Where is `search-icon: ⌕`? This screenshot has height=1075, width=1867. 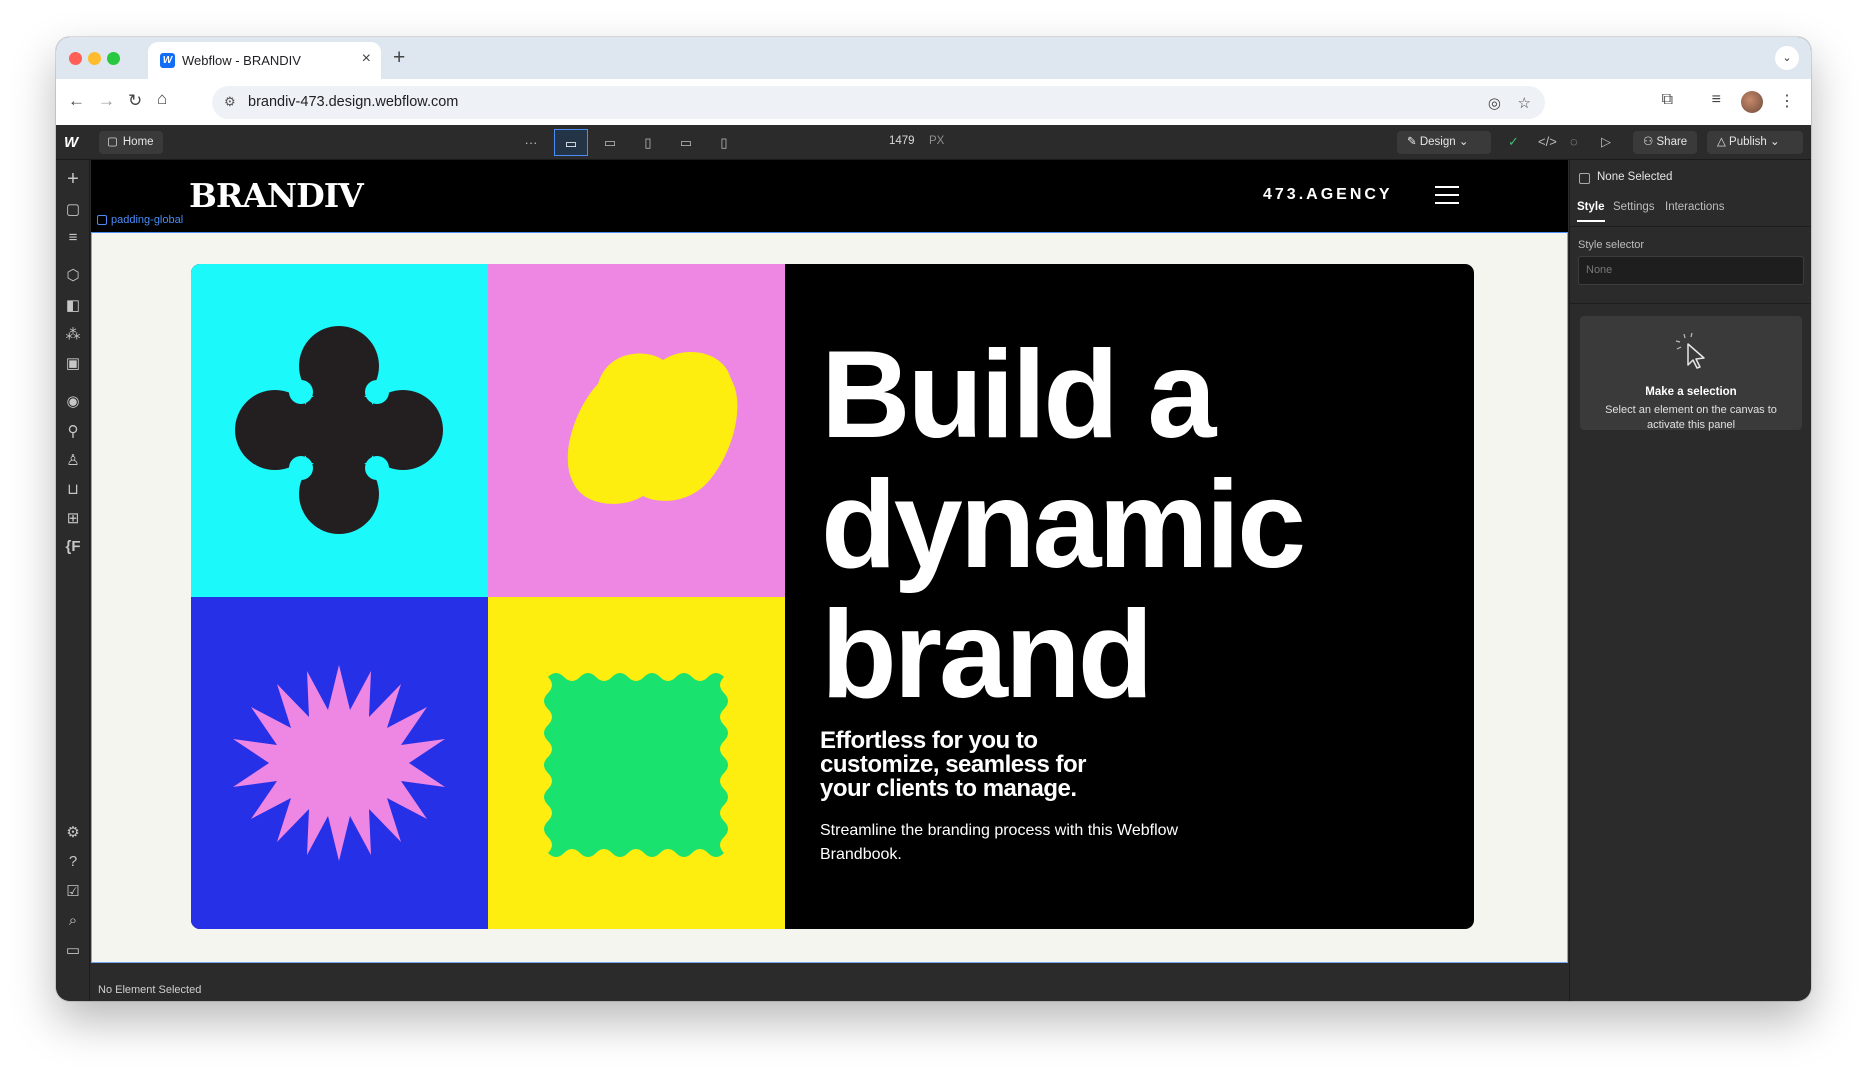
search-icon: ⌕ is located at coordinates (73, 920).